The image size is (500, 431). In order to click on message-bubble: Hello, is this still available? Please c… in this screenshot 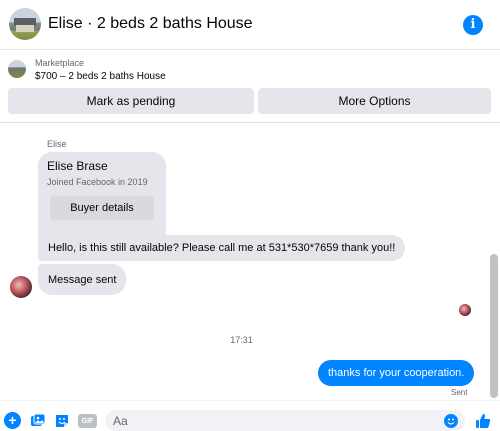, I will do `click(222, 248)`.